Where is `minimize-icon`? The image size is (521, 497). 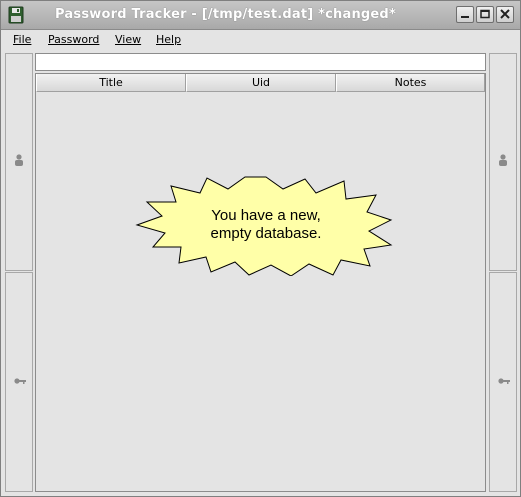
minimize-icon is located at coordinates (465, 17).